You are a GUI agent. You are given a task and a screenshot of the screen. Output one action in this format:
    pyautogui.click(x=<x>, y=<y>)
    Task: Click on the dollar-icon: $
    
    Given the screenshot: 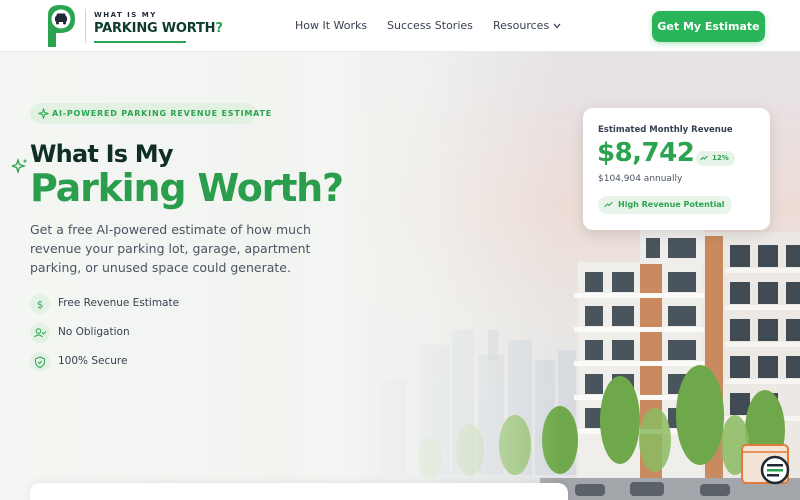 What is the action you would take?
    pyautogui.click(x=40, y=304)
    